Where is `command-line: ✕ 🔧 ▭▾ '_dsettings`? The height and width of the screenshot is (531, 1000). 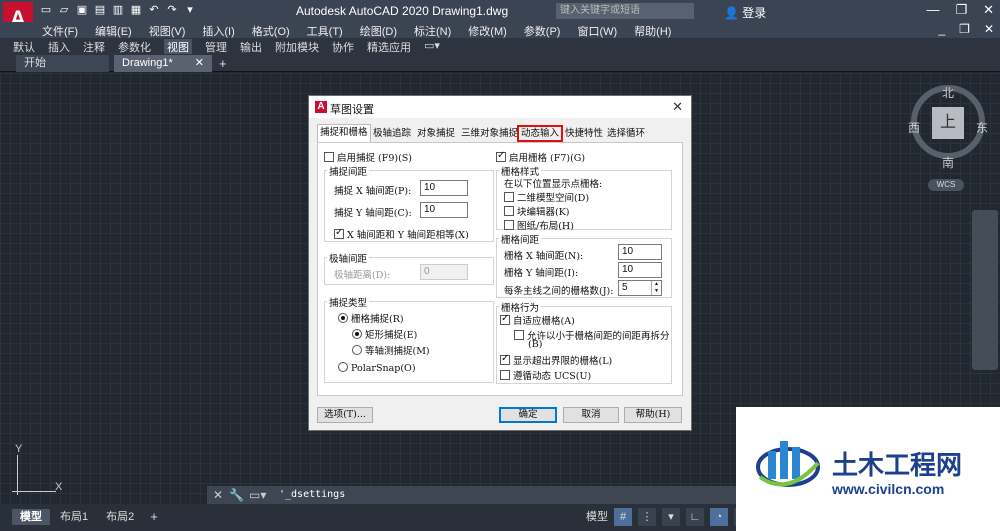
command-line: ✕ 🔧 ▭▾ '_dsettings is located at coordinates (472, 495).